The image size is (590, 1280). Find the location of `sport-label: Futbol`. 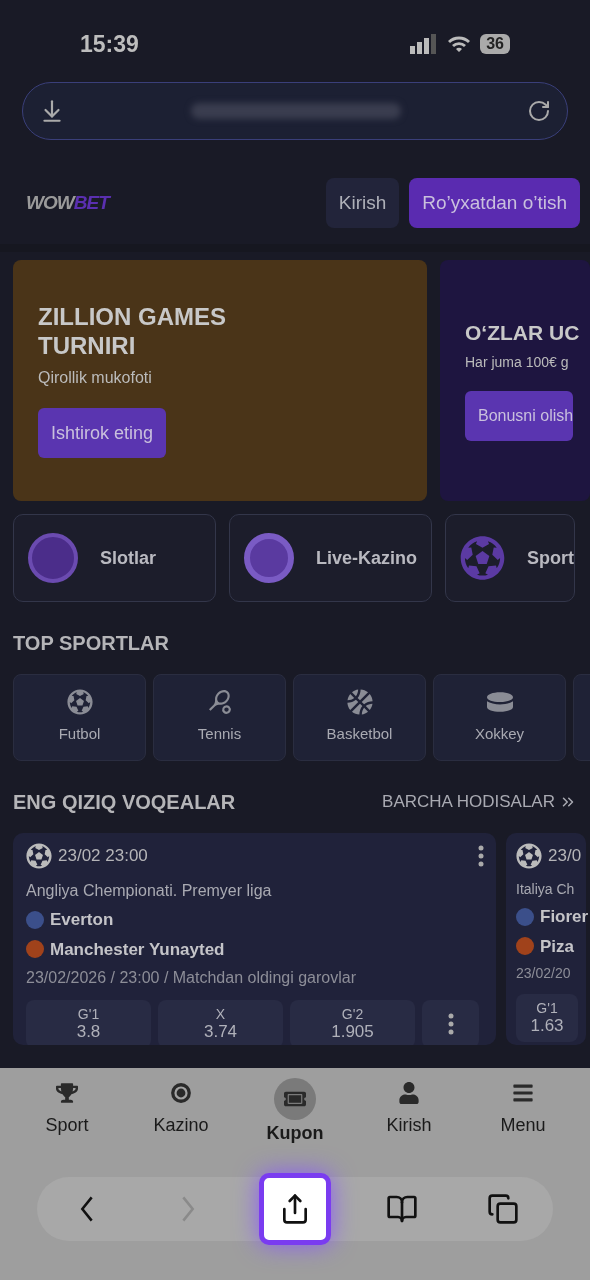

sport-label: Futbol is located at coordinates (79, 734).